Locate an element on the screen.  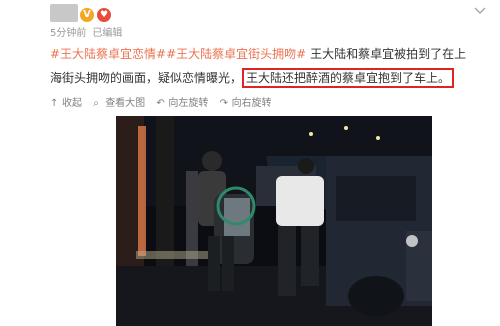
username-redacted is located at coordinates (64, 13).